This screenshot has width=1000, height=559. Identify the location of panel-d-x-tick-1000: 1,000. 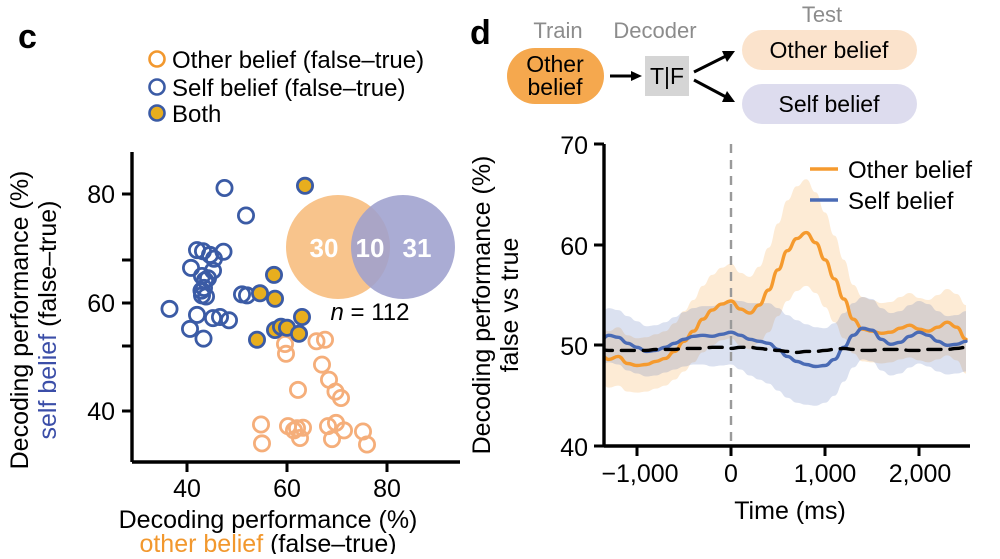
(825, 474).